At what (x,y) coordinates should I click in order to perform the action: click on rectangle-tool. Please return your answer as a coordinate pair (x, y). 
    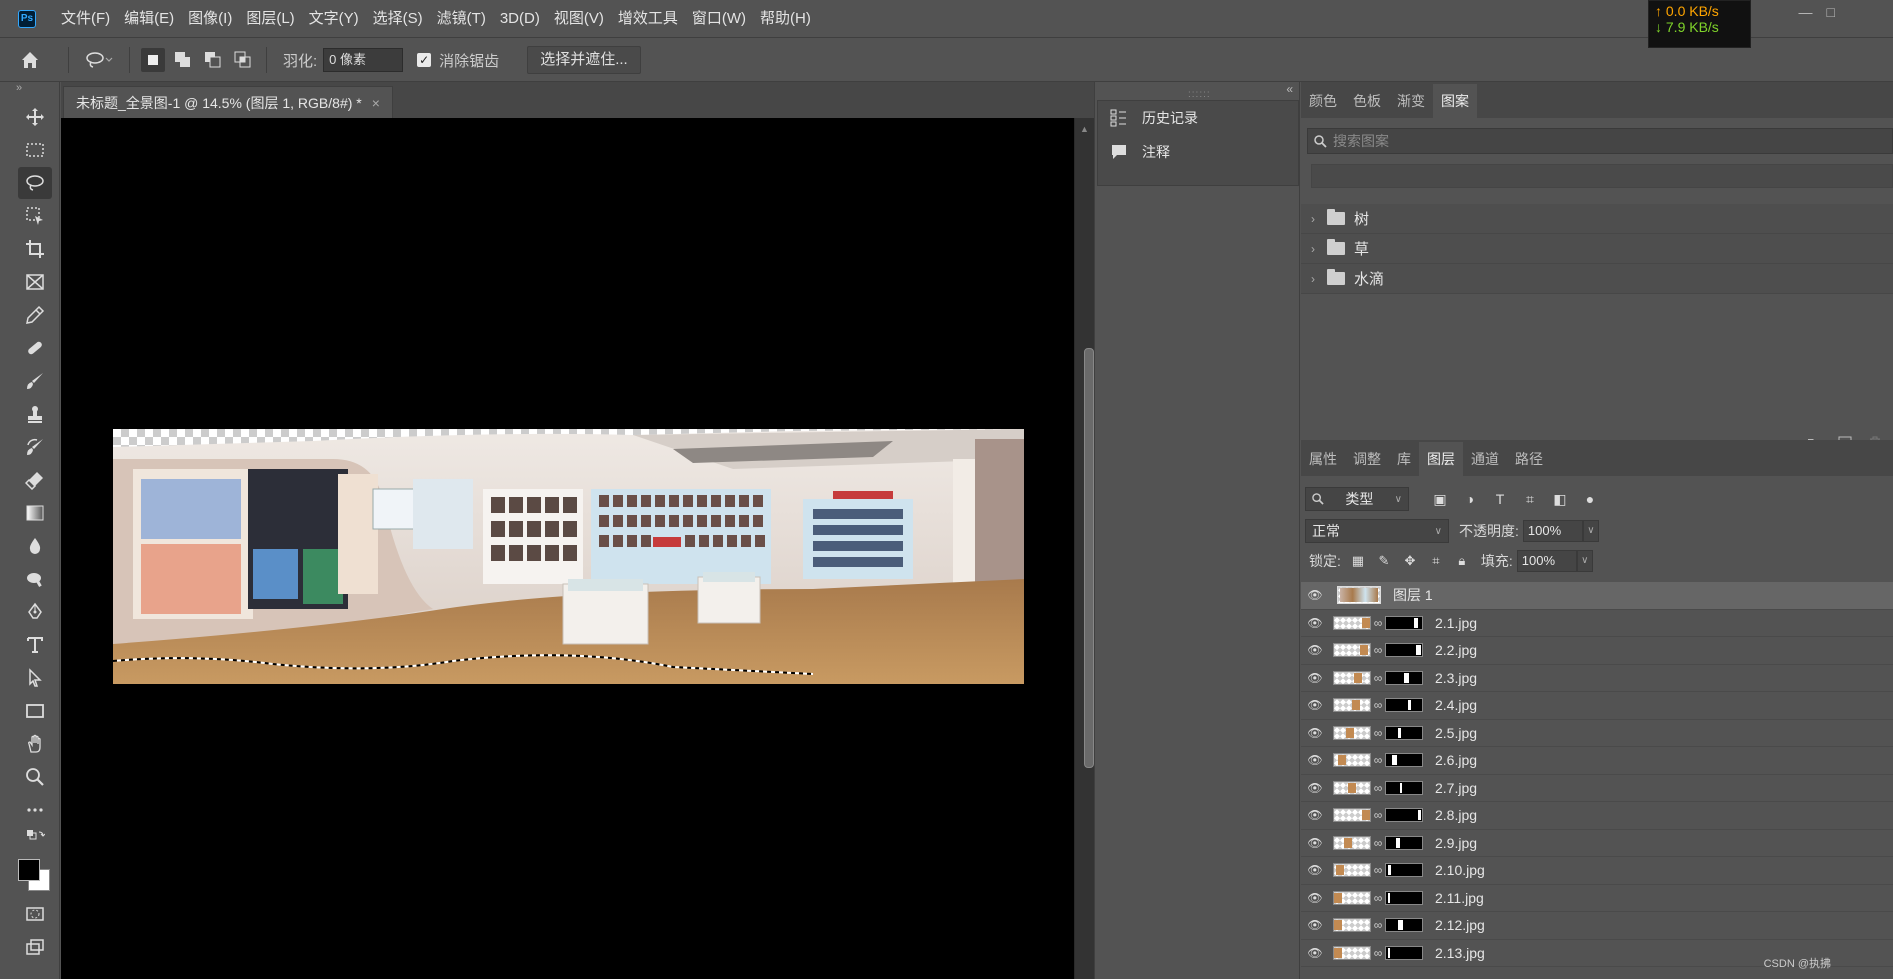
    Looking at the image, I should click on (35, 711).